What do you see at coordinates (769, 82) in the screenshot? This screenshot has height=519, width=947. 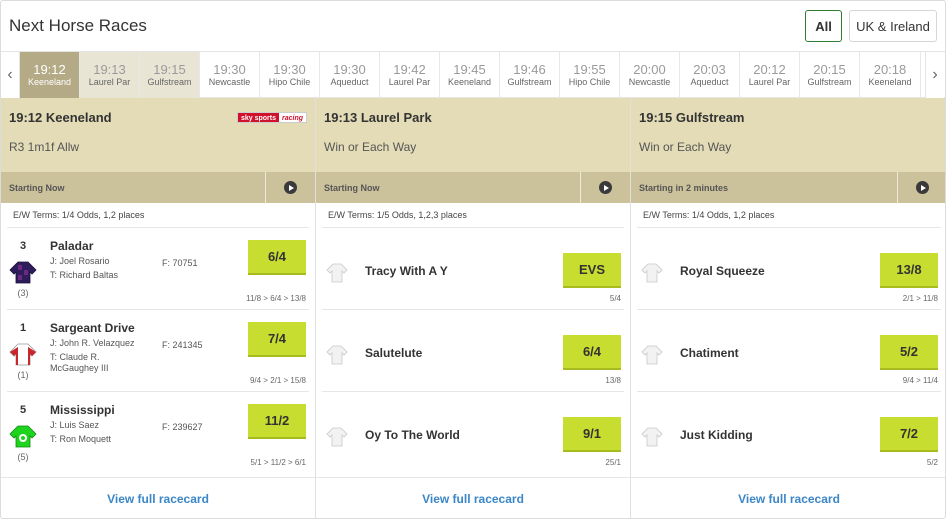 I see `slot-venue: Laurel Par` at bounding box center [769, 82].